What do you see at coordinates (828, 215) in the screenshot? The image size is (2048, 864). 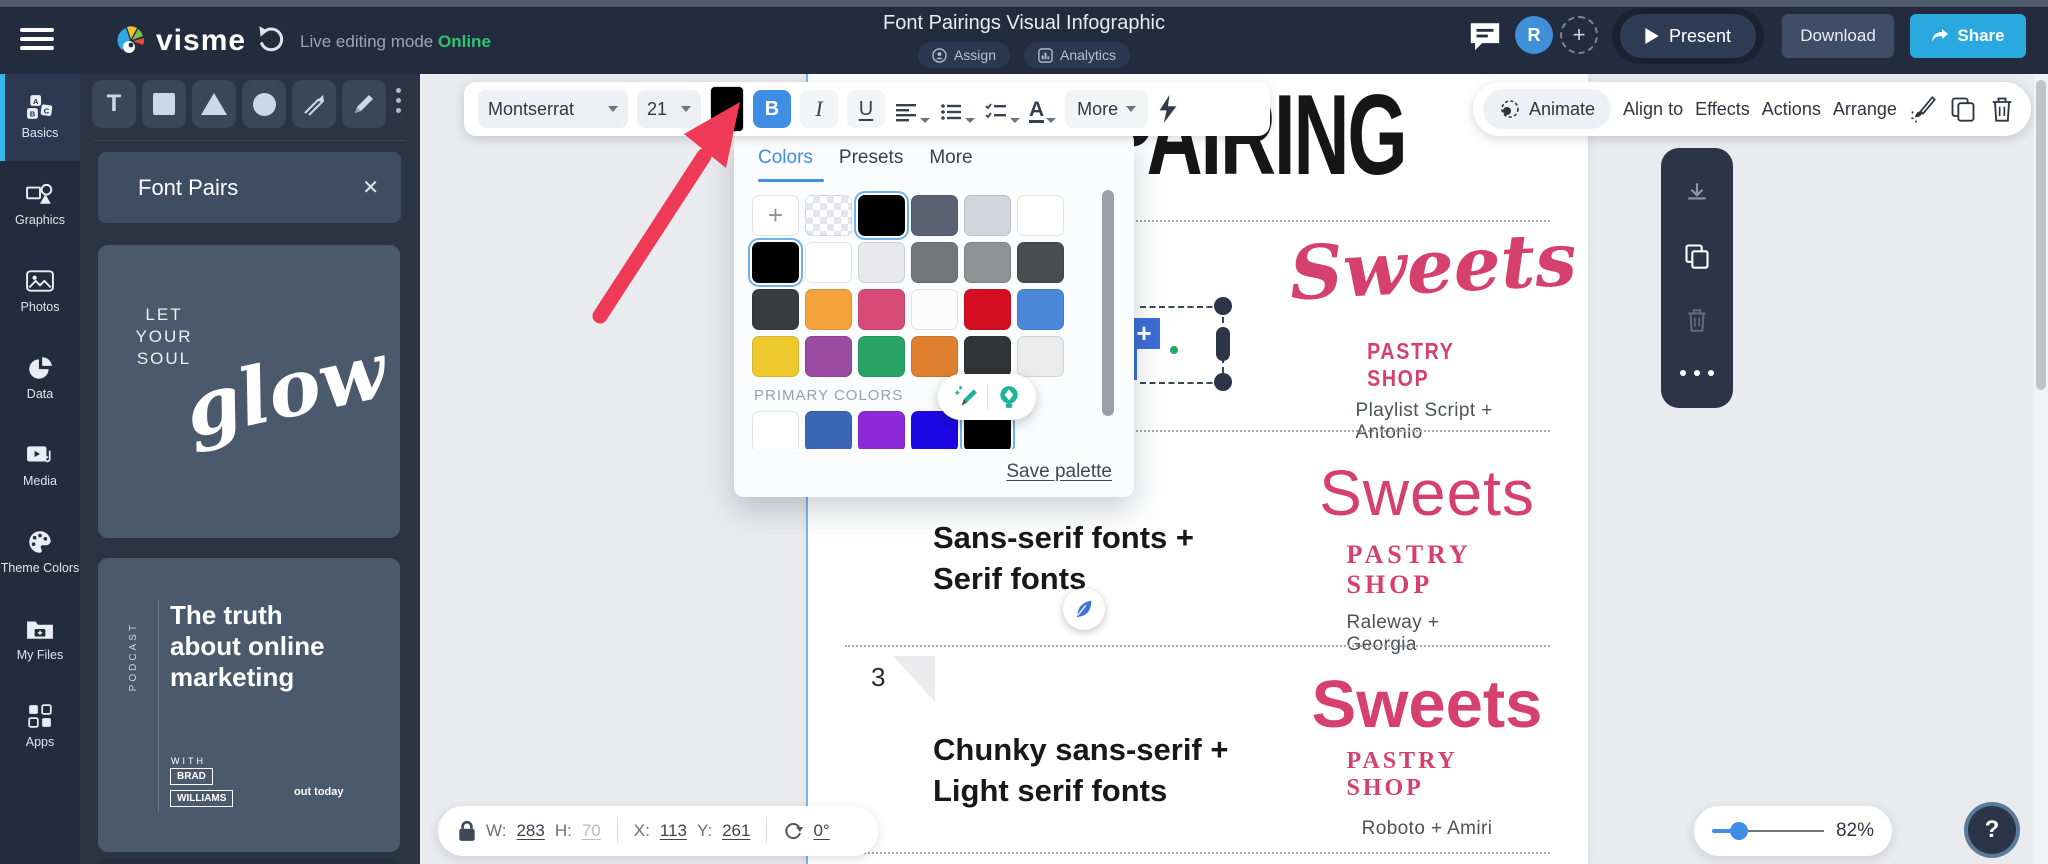 I see `transparent-swatch` at bounding box center [828, 215].